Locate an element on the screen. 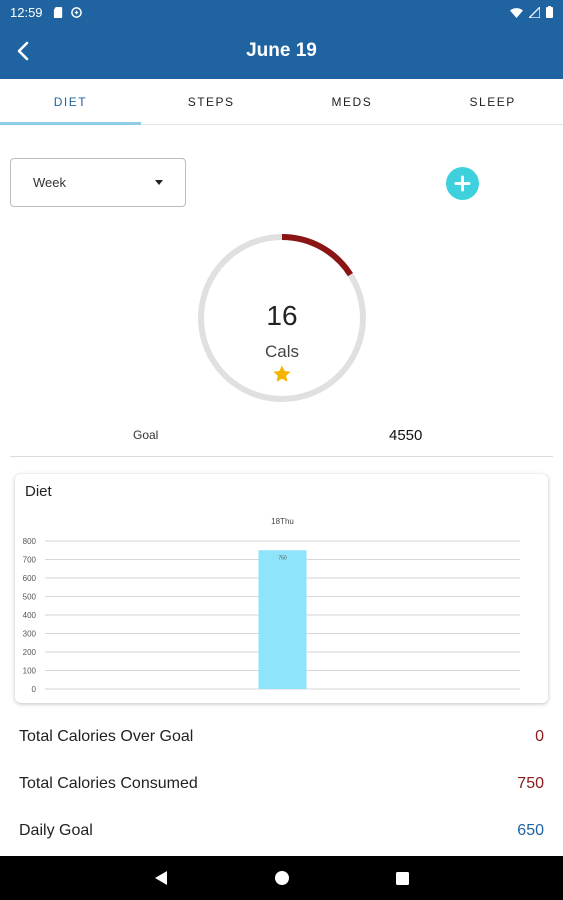 This screenshot has height=900, width=563. summary-row-over-goal: Total Calories Over Goal 0 is located at coordinates (281, 737).